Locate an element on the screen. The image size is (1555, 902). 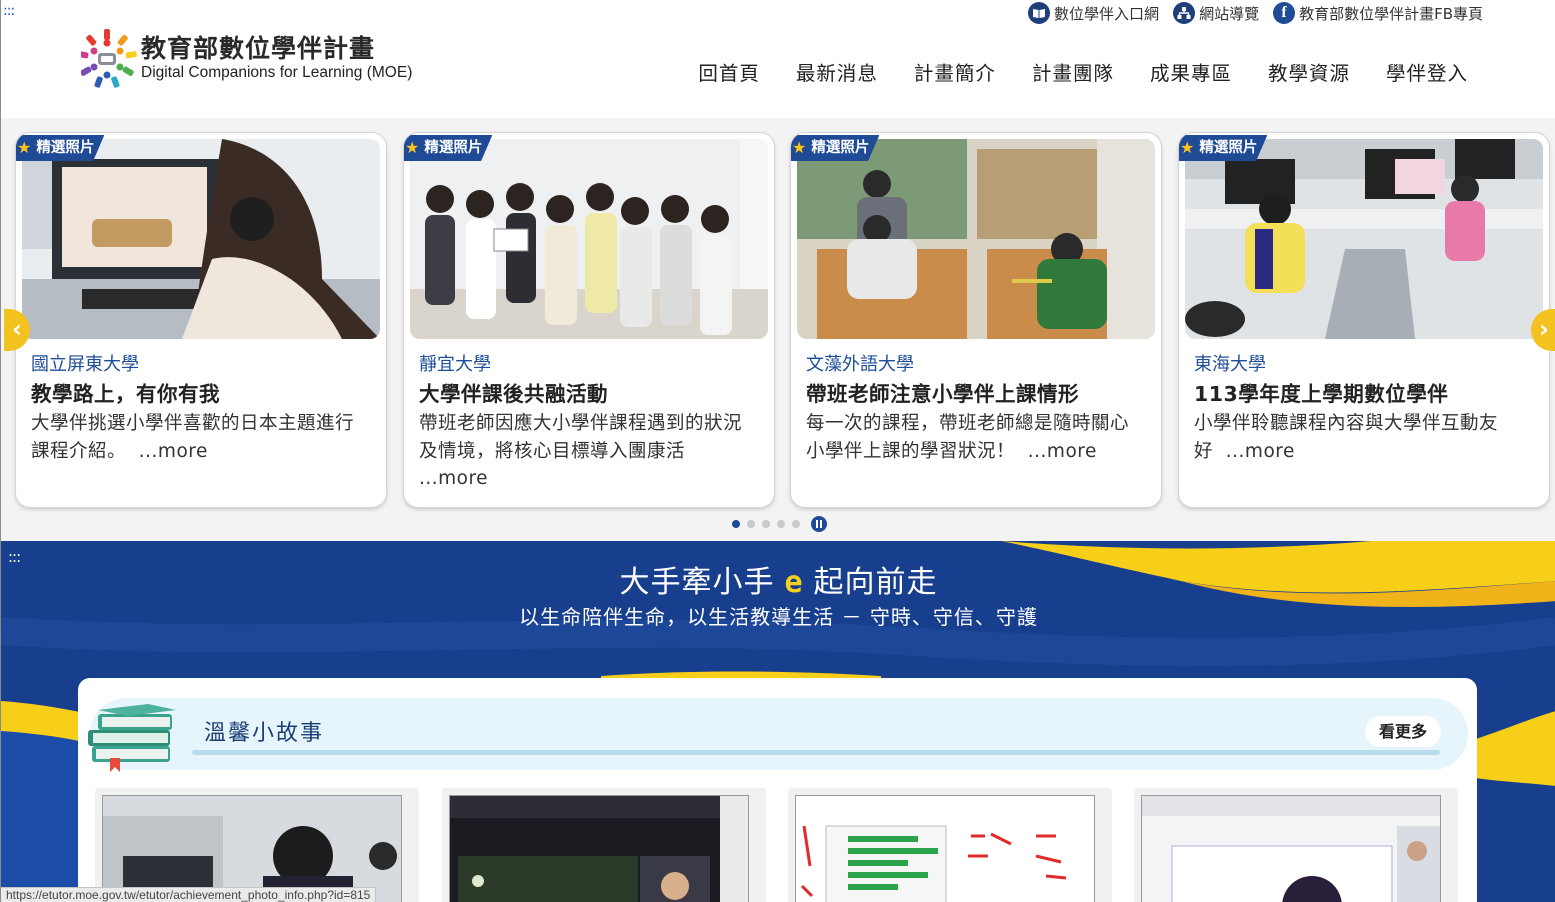
banner-slogan: 大手牽小手 e 起向前走 is located at coordinates (778, 582).